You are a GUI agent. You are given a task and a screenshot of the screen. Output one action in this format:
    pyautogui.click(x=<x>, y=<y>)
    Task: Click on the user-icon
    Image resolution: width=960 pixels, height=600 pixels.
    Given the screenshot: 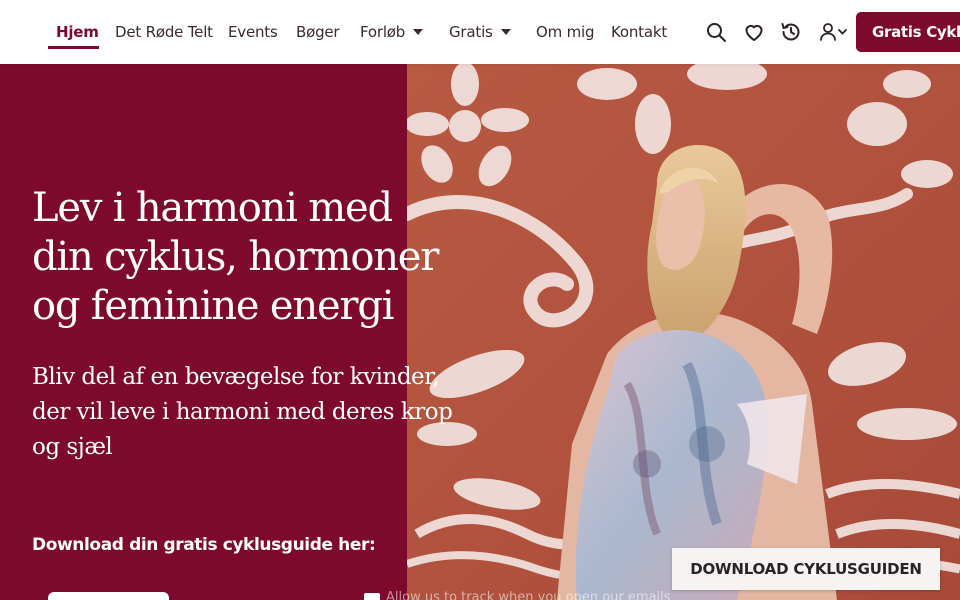 What is the action you would take?
    pyautogui.click(x=835, y=32)
    